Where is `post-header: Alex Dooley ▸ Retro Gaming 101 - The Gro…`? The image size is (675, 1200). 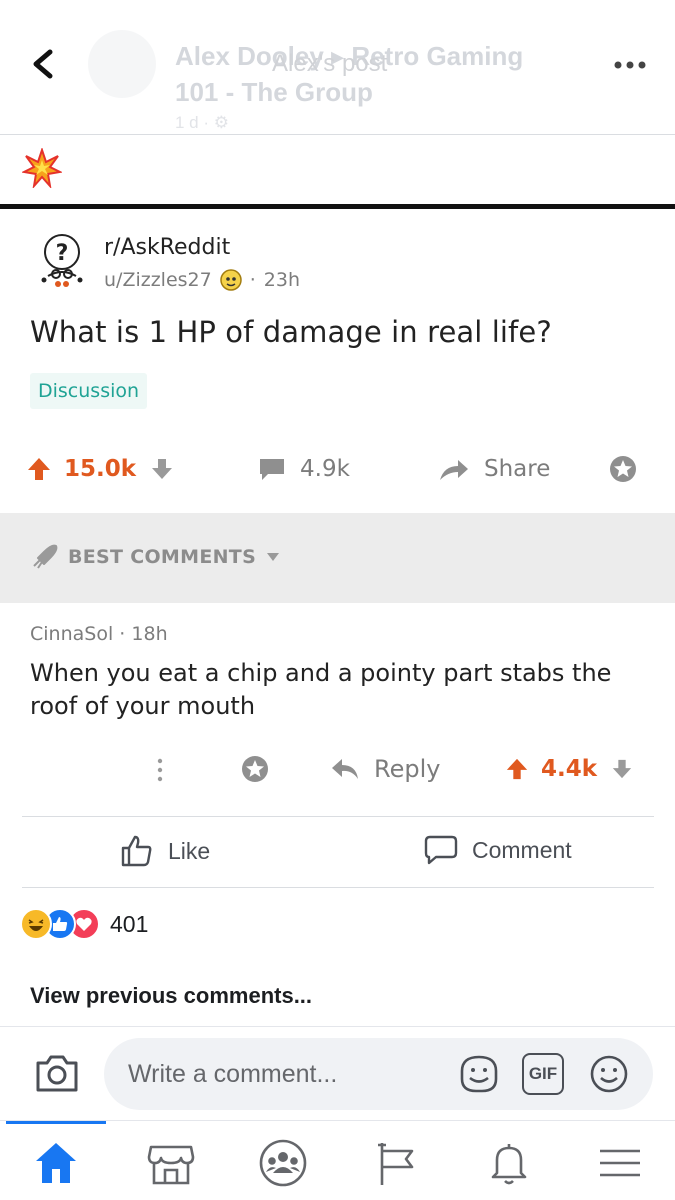
post-header: Alex Dooley ▸ Retro Gaming 101 - The Gro… is located at coordinates (337, 67).